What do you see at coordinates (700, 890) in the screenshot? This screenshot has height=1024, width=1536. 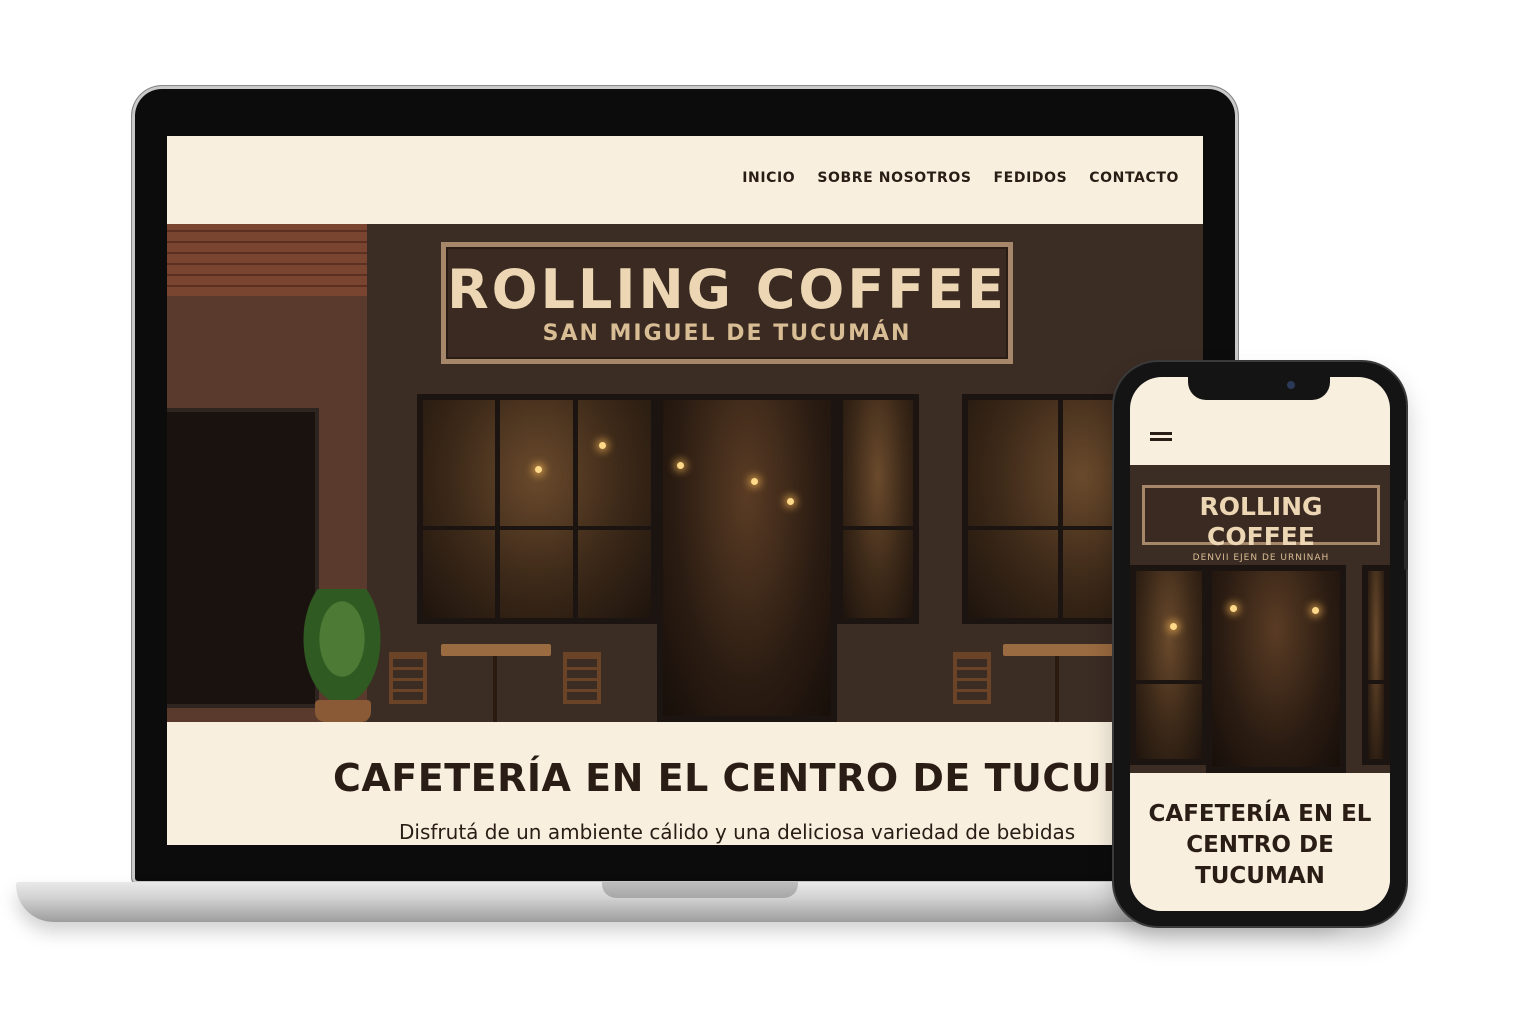 I see `laptop-notch` at bounding box center [700, 890].